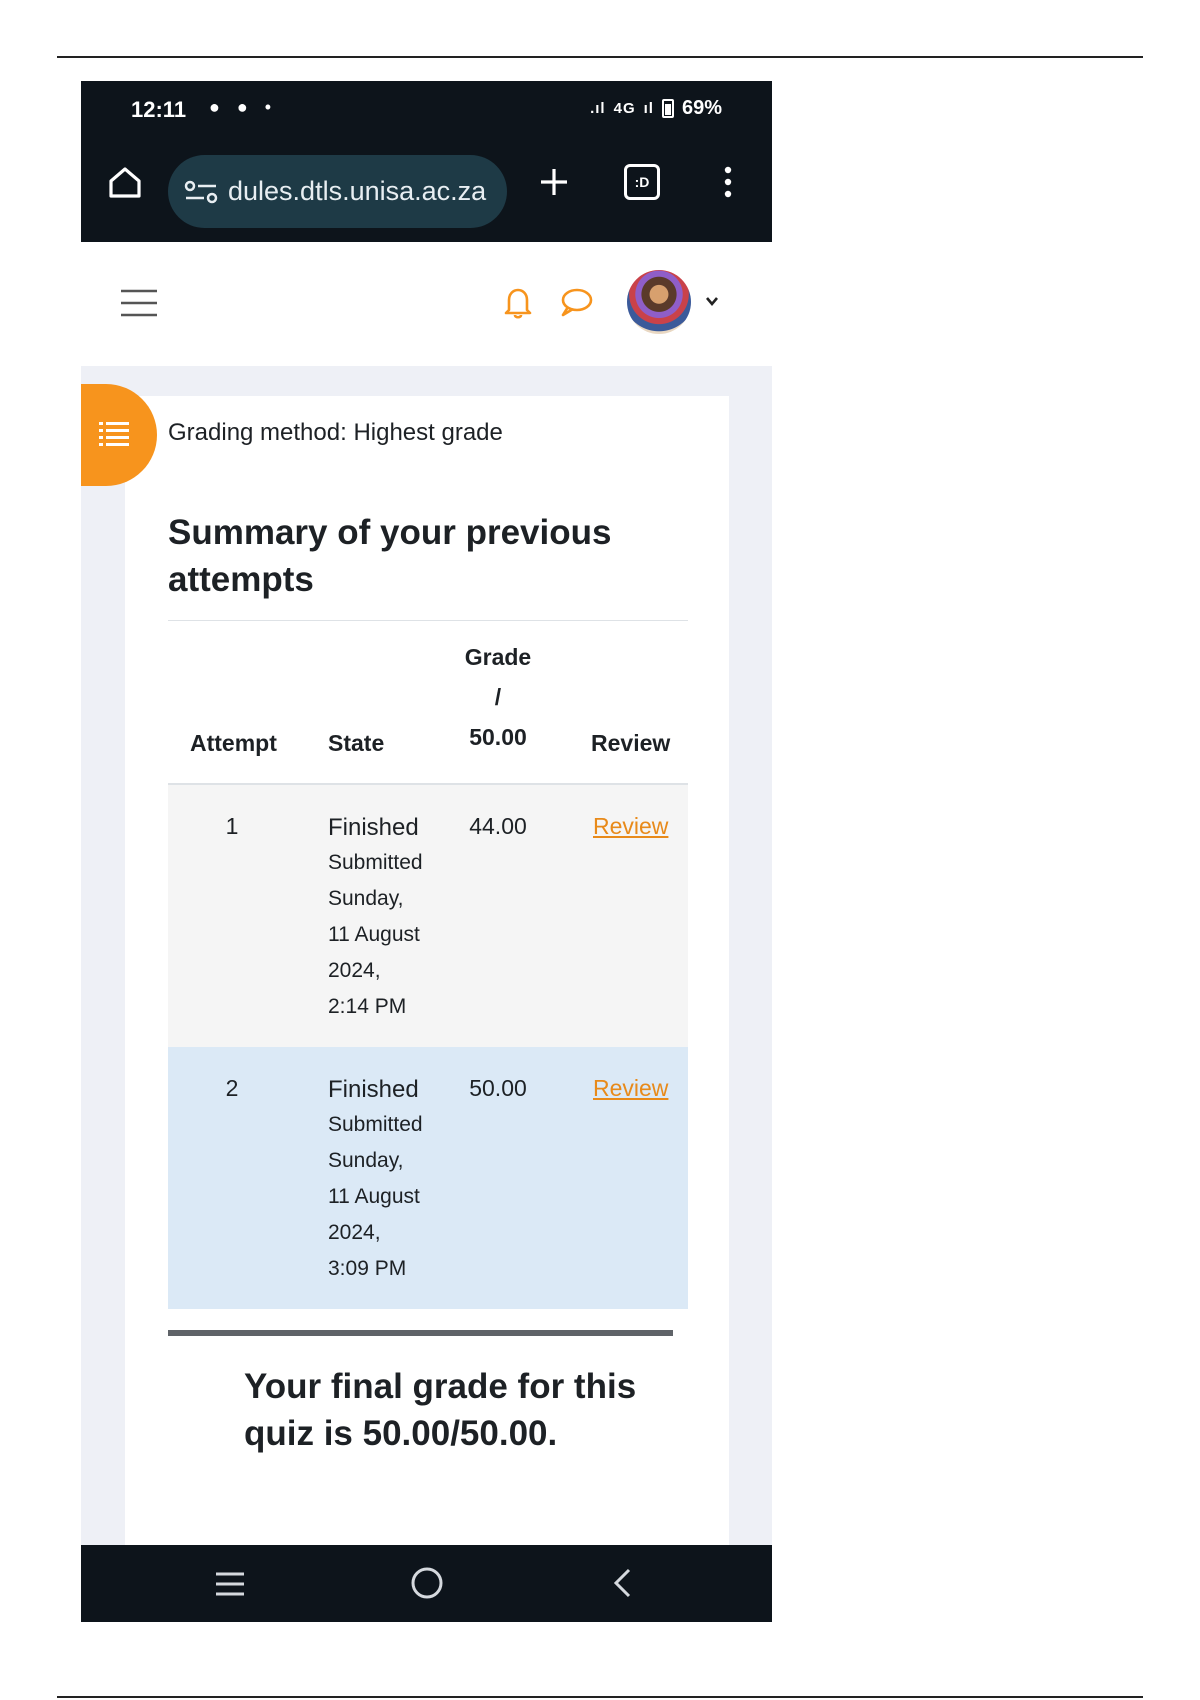 This screenshot has height=1700, width=1200. I want to click on avatar, so click(659, 302).